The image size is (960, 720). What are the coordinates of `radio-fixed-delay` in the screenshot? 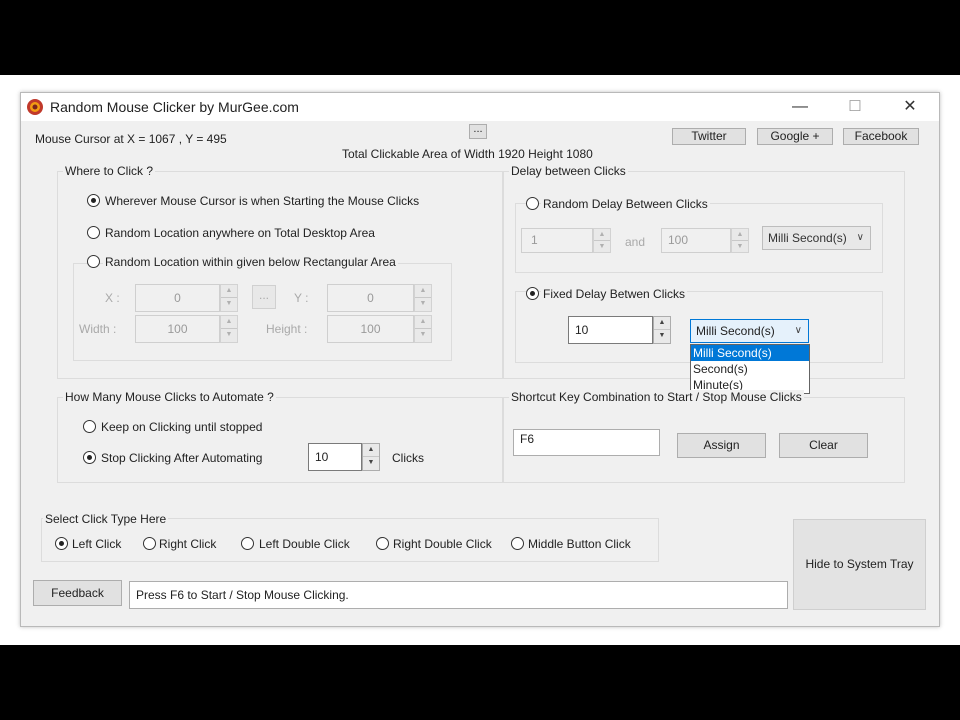 It's located at (532, 293).